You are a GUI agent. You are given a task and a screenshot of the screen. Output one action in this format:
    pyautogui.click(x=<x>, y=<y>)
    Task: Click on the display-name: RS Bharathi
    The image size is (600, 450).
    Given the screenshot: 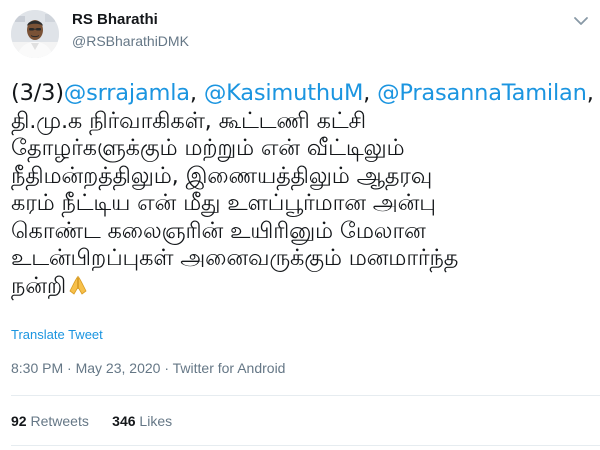 What is the action you would take?
    pyautogui.click(x=115, y=19)
    